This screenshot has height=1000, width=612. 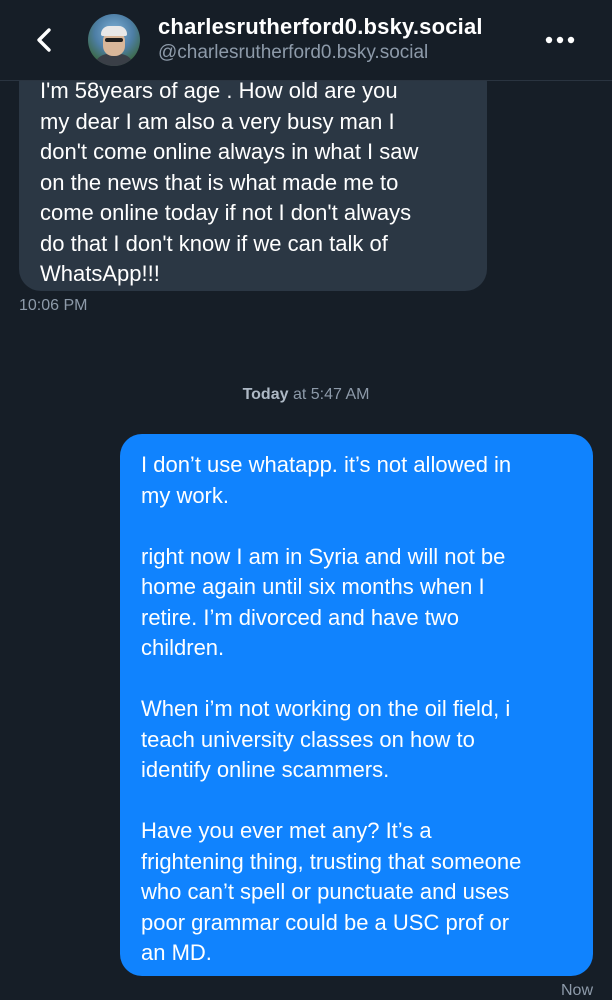 I want to click on date-separator: Today at 5:47 AM, so click(x=306, y=395).